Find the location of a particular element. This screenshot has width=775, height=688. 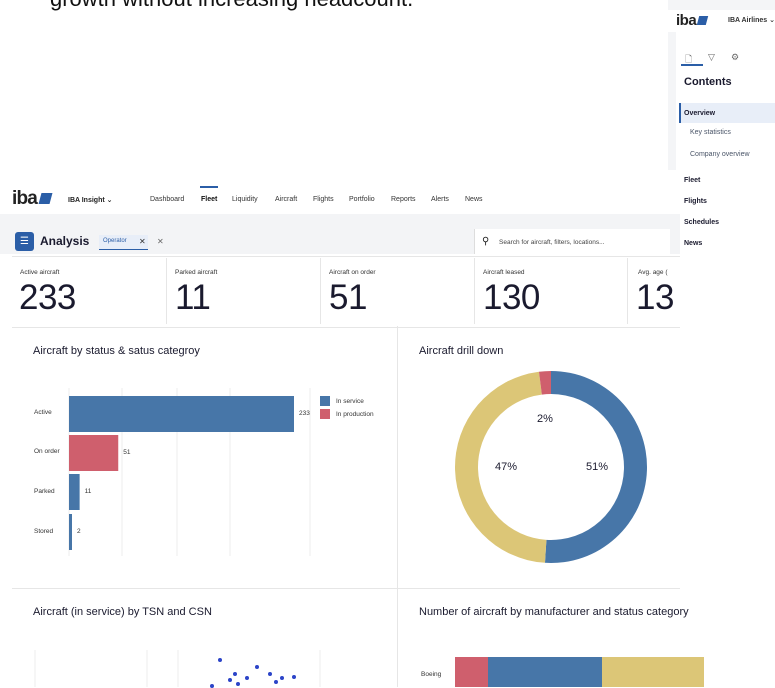

tsn-csn-scatter is located at coordinates (177, 668).